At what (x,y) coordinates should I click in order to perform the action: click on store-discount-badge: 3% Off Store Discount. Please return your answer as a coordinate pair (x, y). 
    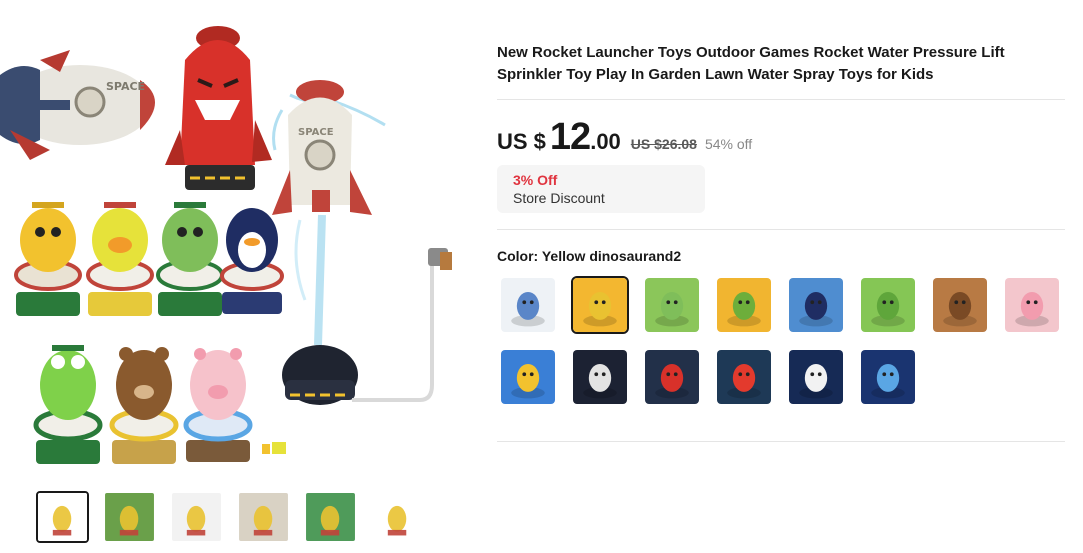
    Looking at the image, I should click on (601, 189).